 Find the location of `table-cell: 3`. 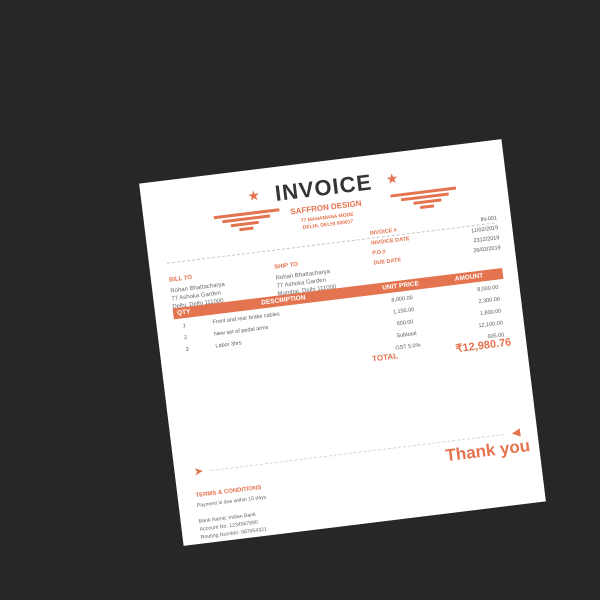

table-cell: 3 is located at coordinates (187, 350).